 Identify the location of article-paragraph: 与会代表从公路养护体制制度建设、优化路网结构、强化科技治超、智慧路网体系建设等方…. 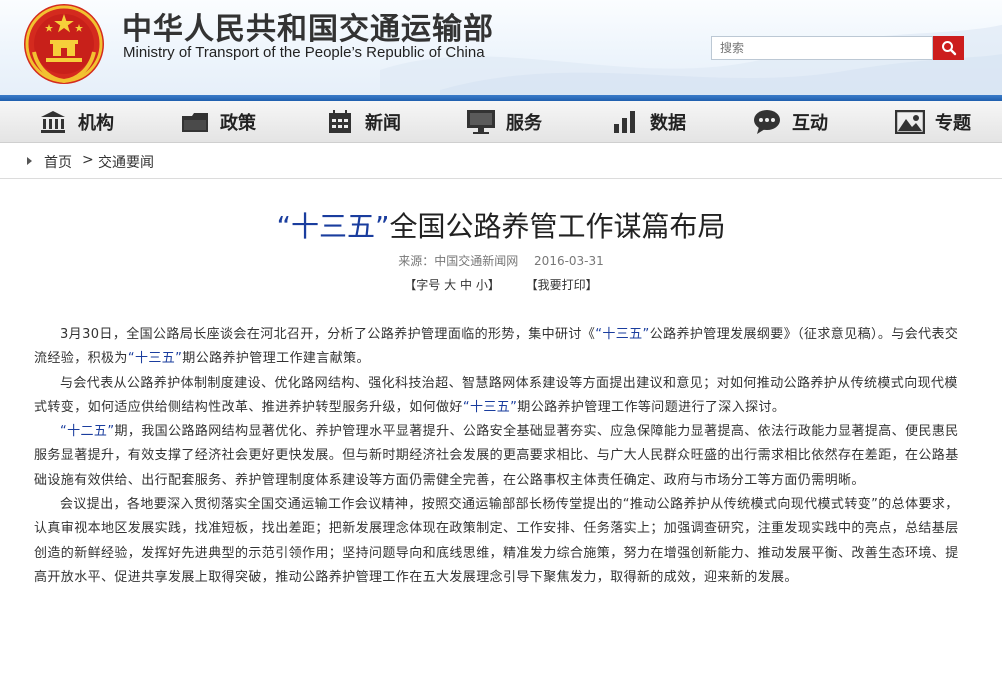
(501, 396).